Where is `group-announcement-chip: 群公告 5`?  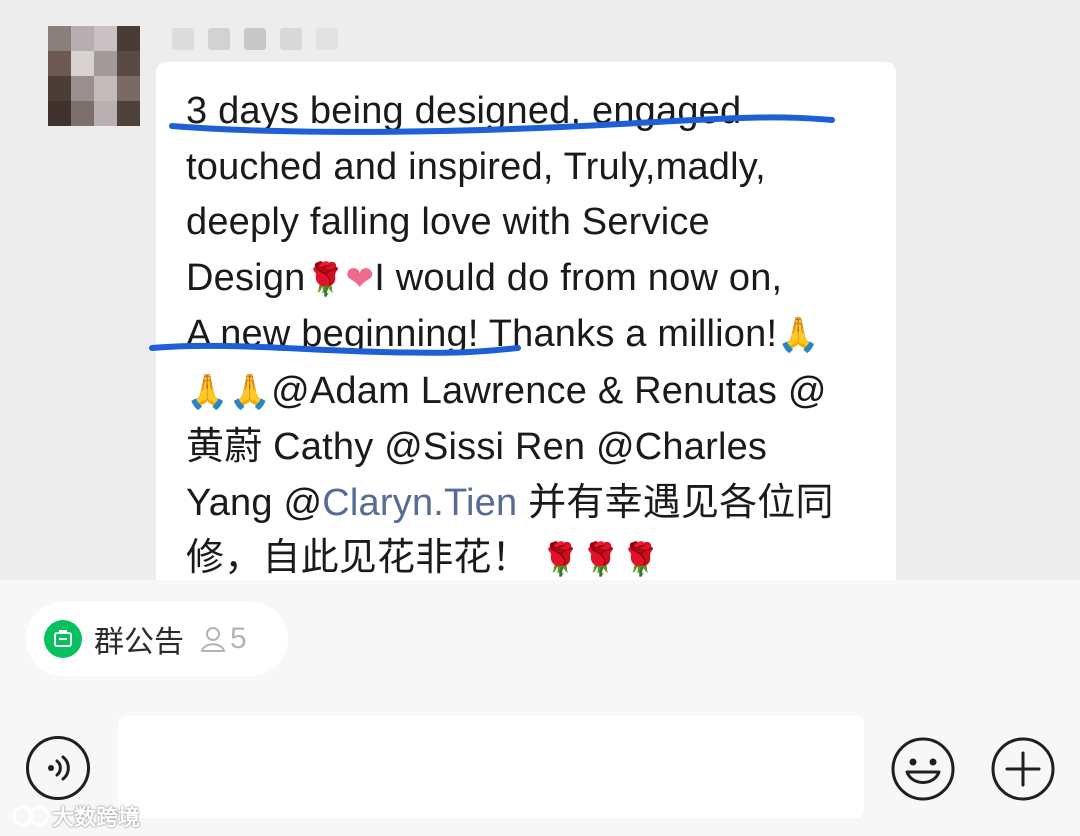 group-announcement-chip: 群公告 5 is located at coordinates (157, 639).